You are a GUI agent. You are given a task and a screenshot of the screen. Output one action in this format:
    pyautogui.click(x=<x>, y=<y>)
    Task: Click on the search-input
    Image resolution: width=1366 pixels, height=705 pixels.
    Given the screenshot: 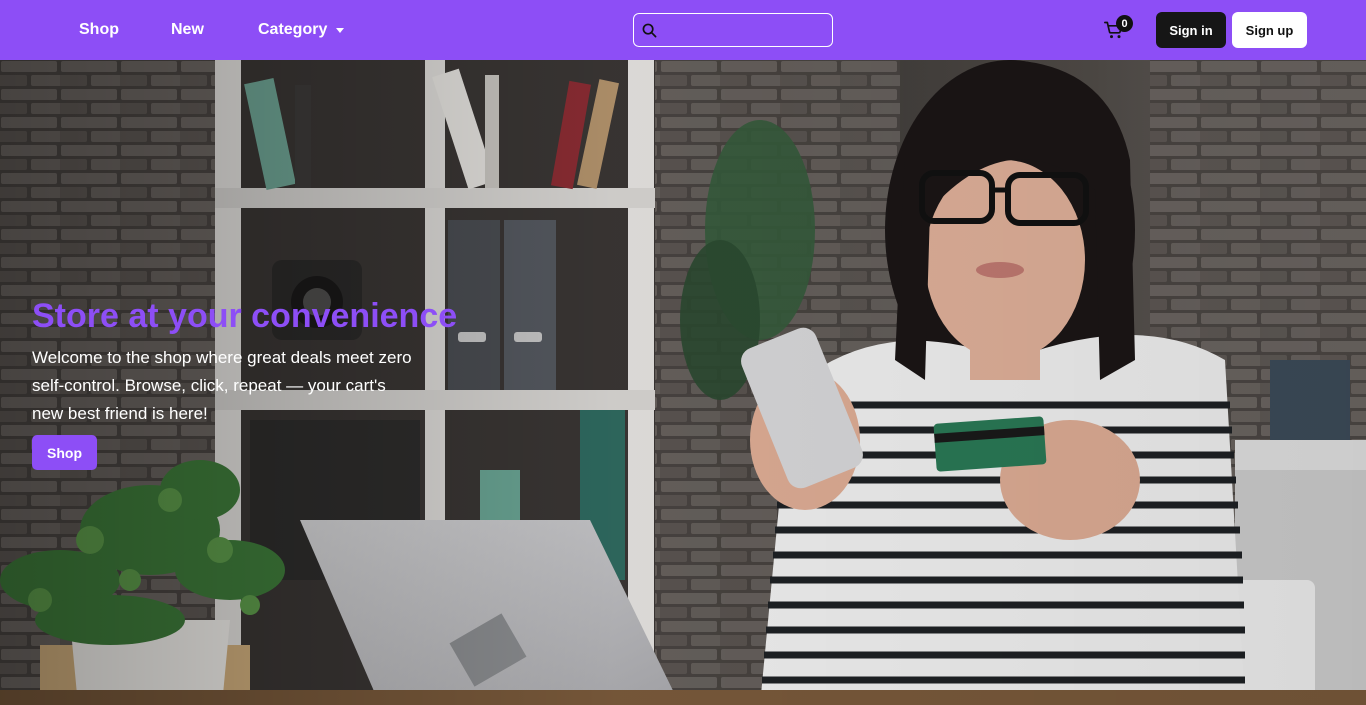 What is the action you would take?
    pyautogui.click(x=743, y=30)
    